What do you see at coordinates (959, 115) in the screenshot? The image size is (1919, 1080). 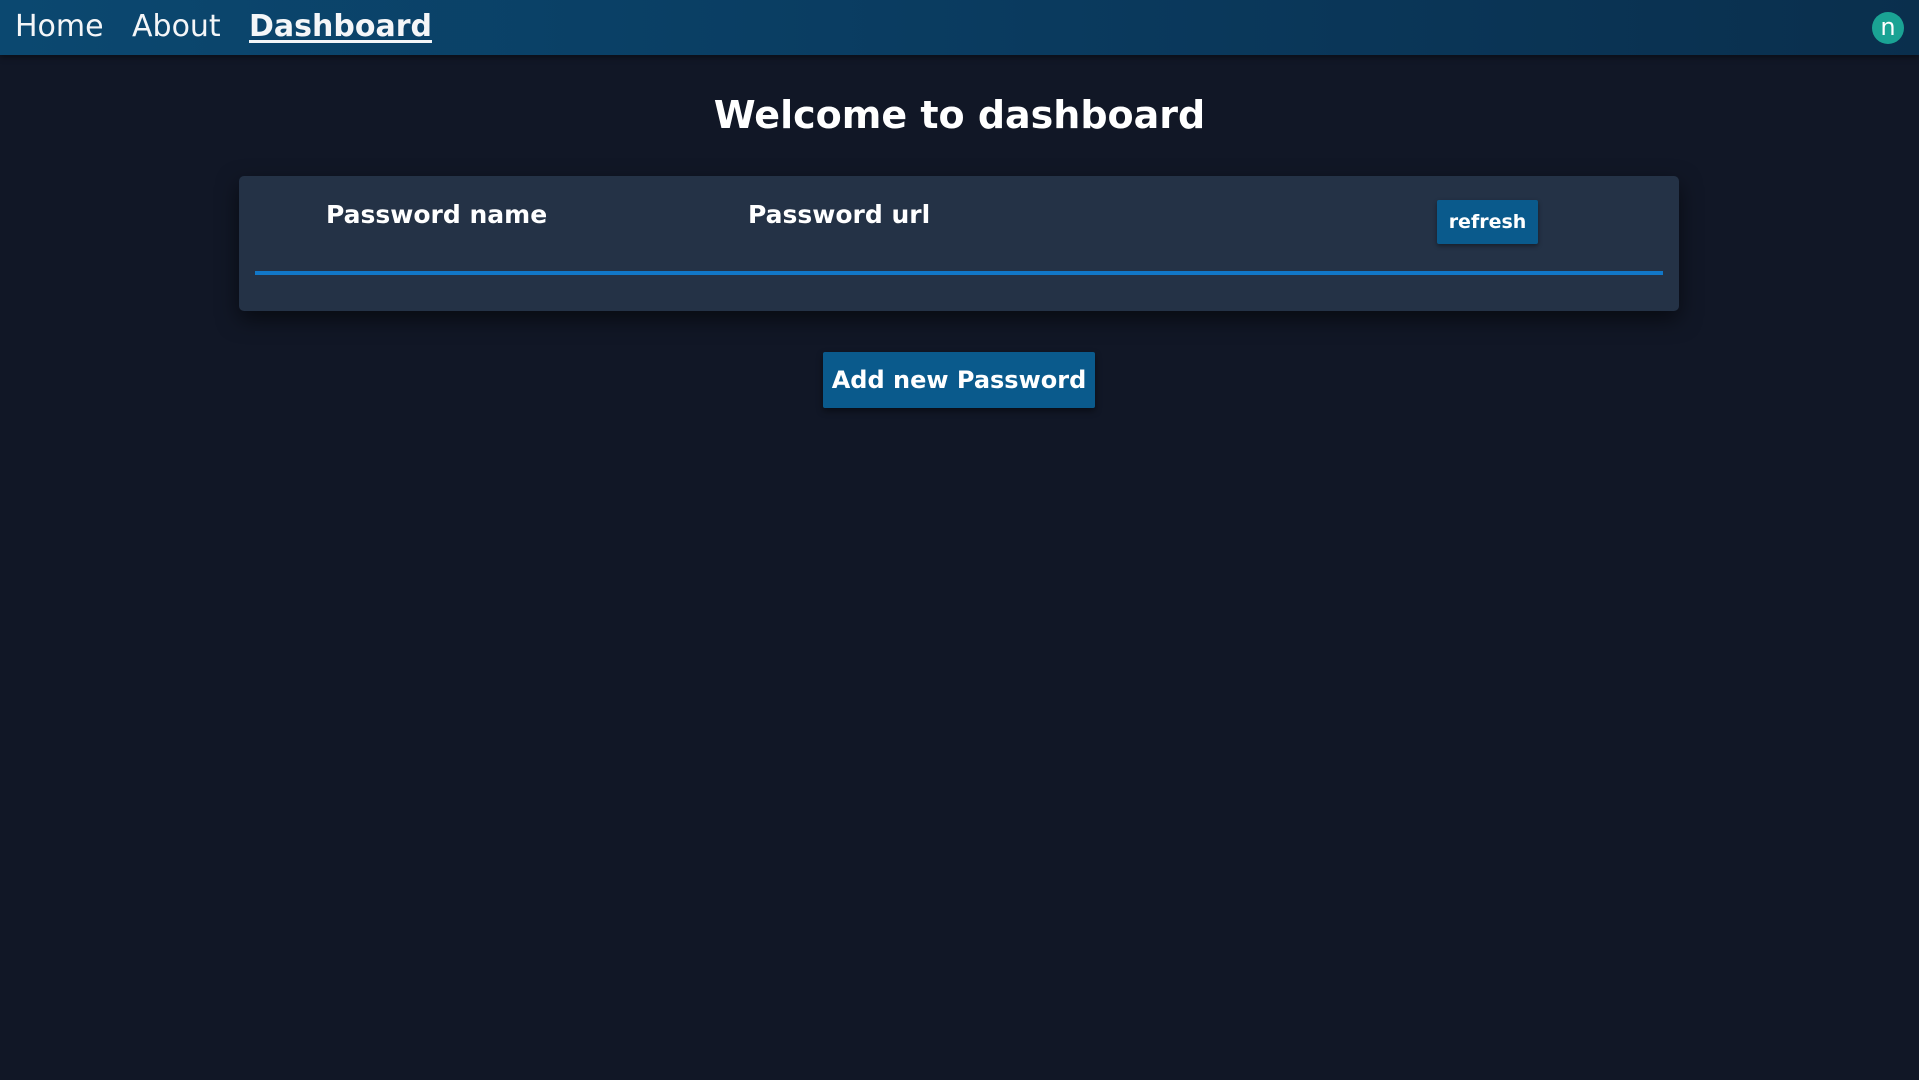 I see `page-title: Welcome to dashboard` at bounding box center [959, 115].